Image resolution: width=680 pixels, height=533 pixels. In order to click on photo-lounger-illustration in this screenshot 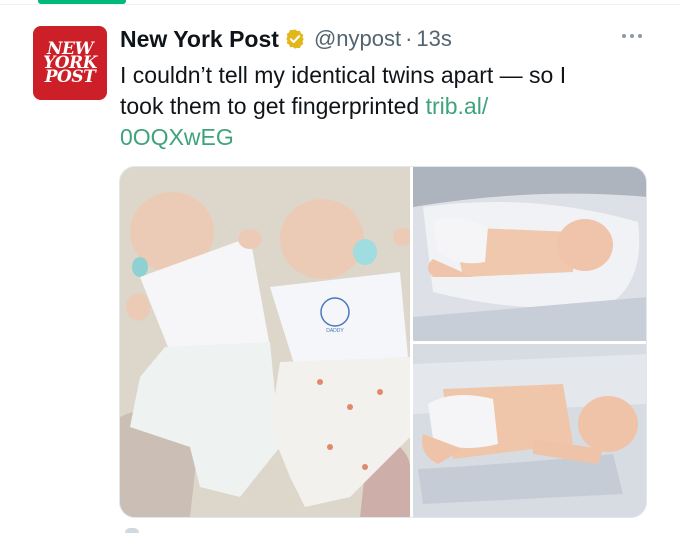, I will do `click(529, 254)`.